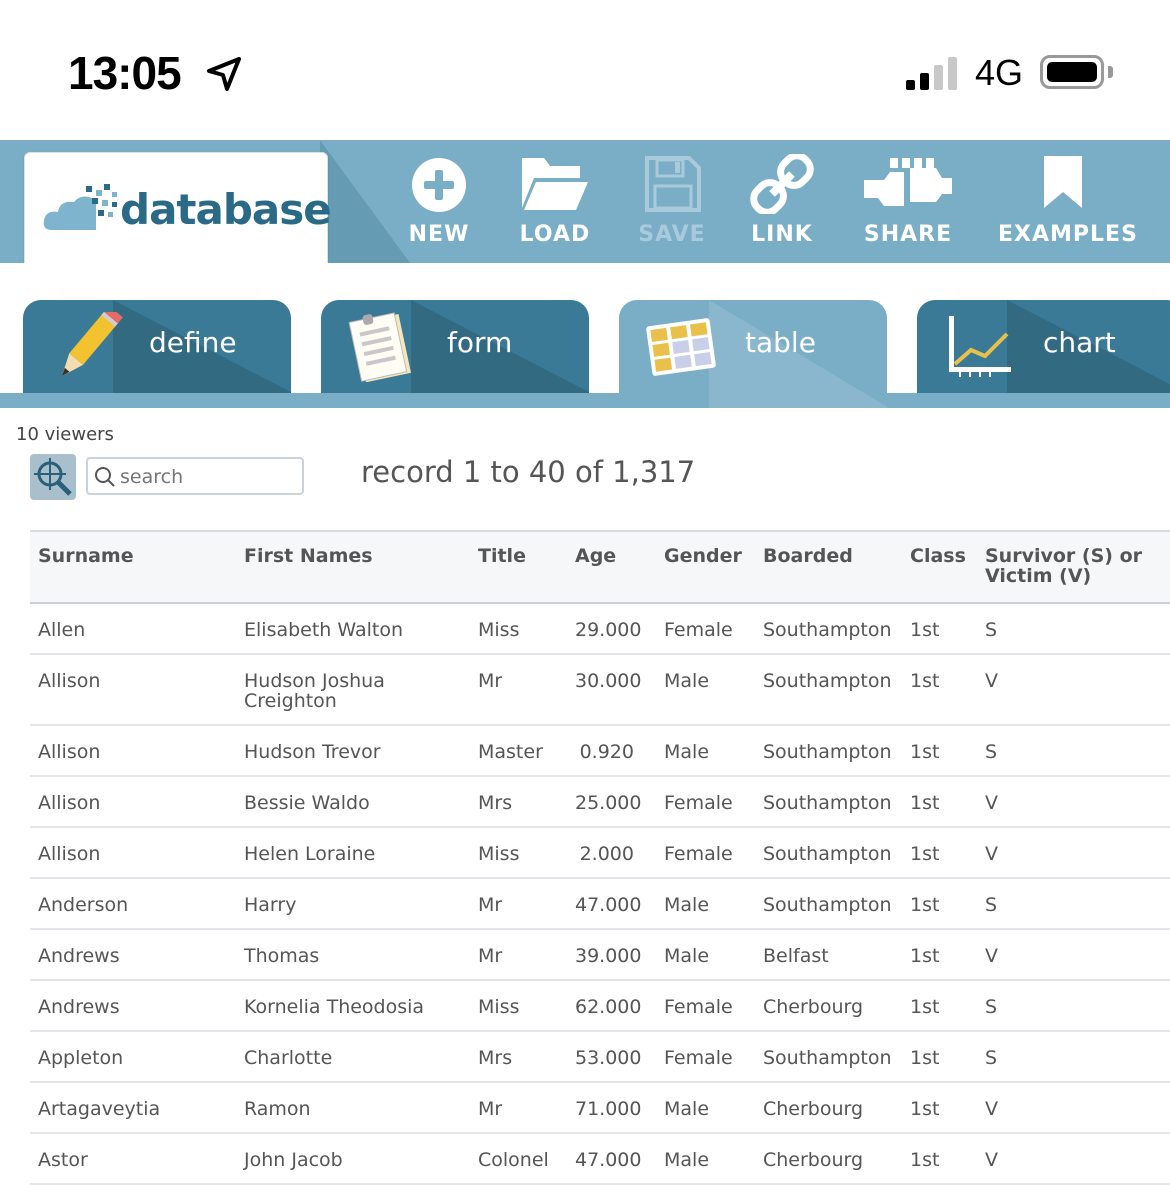  What do you see at coordinates (528, 472) in the screenshot?
I see `record-range: record 1 to 40 of 1,317` at bounding box center [528, 472].